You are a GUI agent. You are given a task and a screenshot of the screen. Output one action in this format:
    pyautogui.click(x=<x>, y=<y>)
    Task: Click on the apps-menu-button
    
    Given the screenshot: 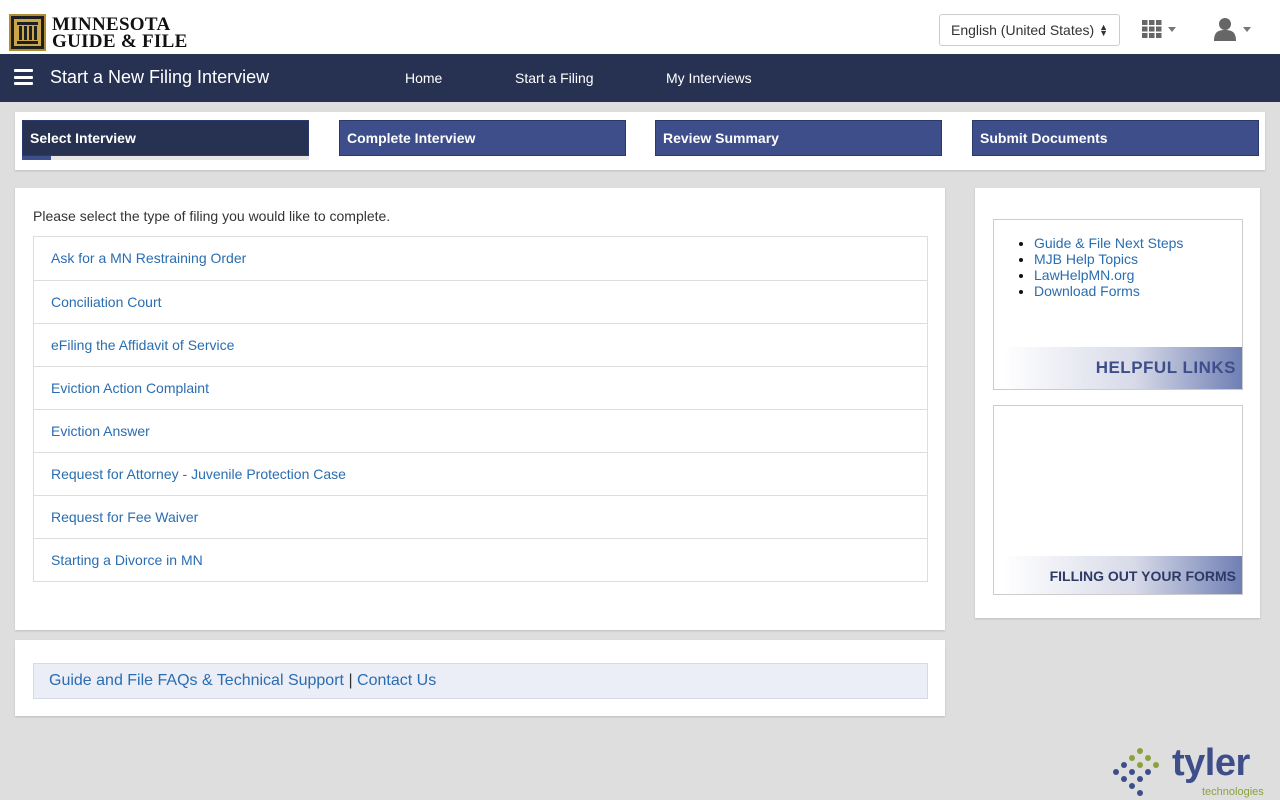 What is the action you would take?
    pyautogui.click(x=1159, y=29)
    